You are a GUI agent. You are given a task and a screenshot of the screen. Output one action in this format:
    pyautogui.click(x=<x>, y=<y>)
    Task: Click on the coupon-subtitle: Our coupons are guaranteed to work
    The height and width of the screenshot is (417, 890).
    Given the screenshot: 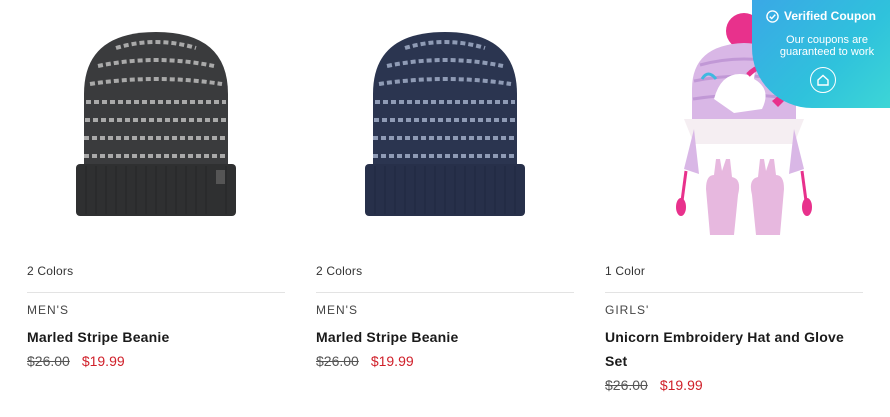 What is the action you would take?
    pyautogui.click(x=827, y=46)
    